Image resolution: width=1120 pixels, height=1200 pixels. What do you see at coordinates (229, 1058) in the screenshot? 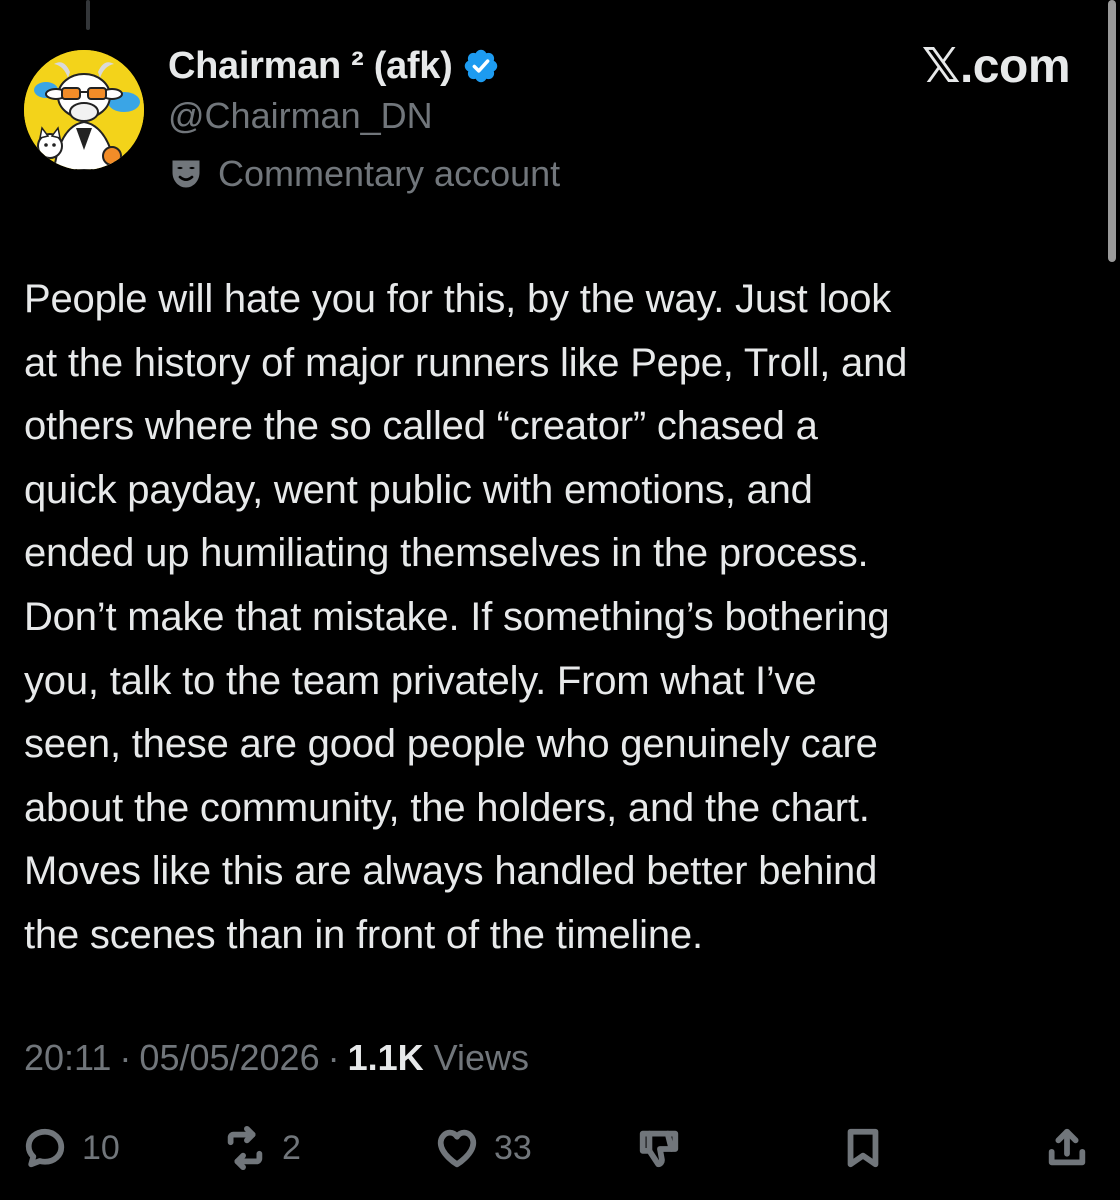
I see `post-date: 05/05/2026` at bounding box center [229, 1058].